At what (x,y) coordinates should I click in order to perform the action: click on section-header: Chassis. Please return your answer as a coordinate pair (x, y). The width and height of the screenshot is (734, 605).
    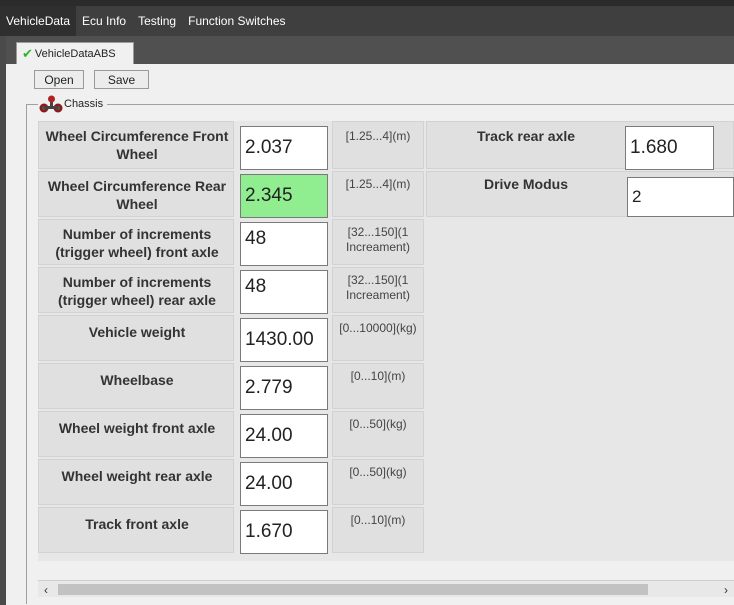
    Looking at the image, I should click on (73, 104).